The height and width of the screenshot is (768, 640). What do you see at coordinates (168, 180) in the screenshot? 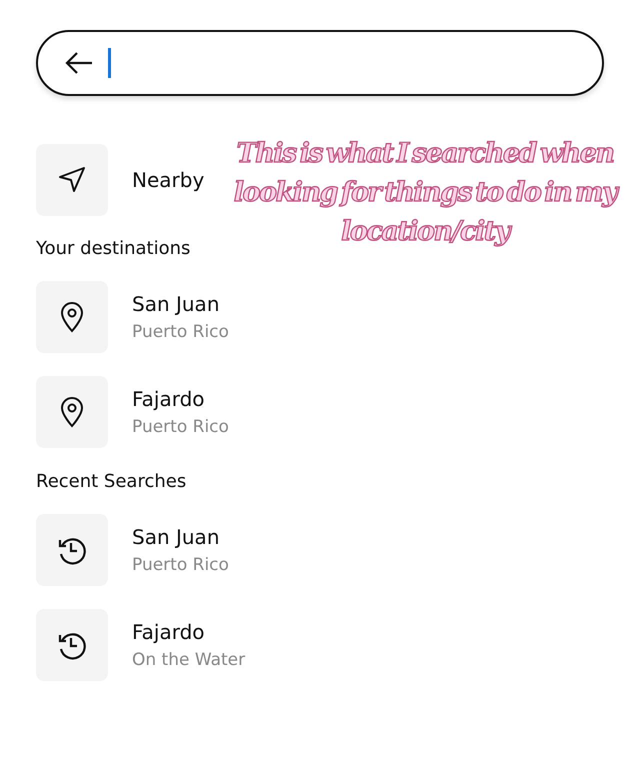
I see `item-title: Nearby` at bounding box center [168, 180].